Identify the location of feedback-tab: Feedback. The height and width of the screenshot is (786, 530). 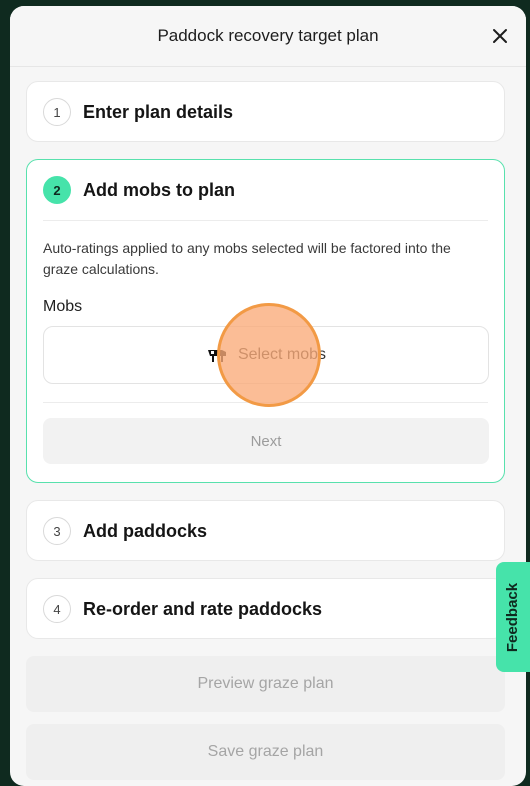
(513, 617).